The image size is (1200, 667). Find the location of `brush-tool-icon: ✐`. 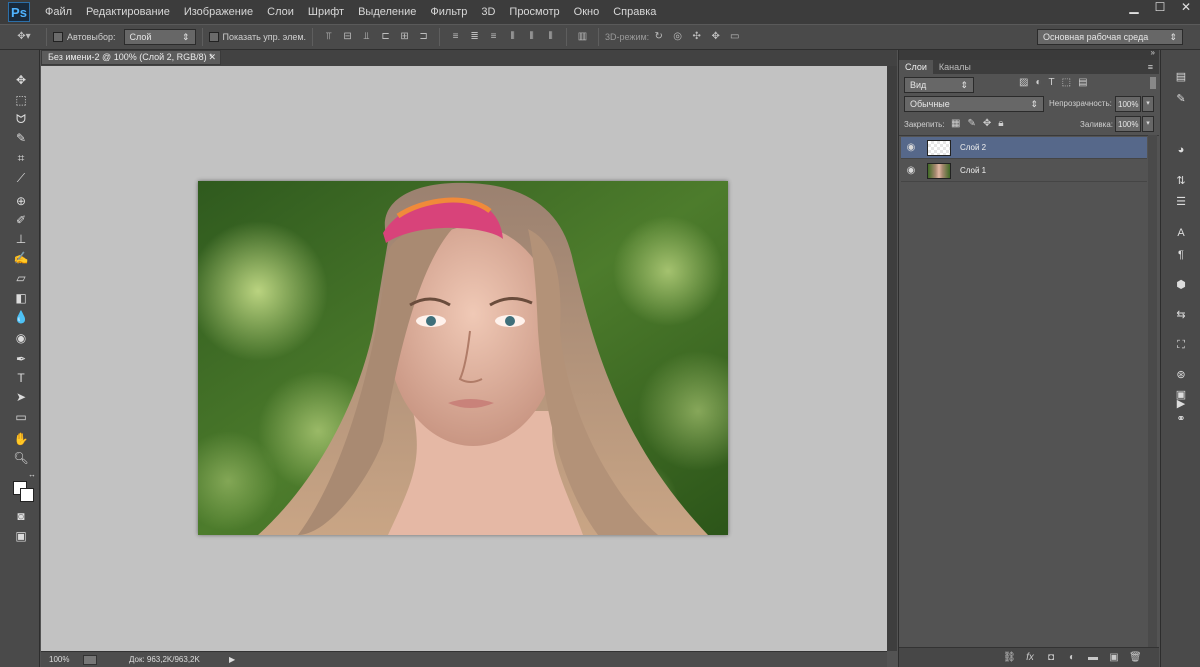

brush-tool-icon: ✐ is located at coordinates (21, 220).